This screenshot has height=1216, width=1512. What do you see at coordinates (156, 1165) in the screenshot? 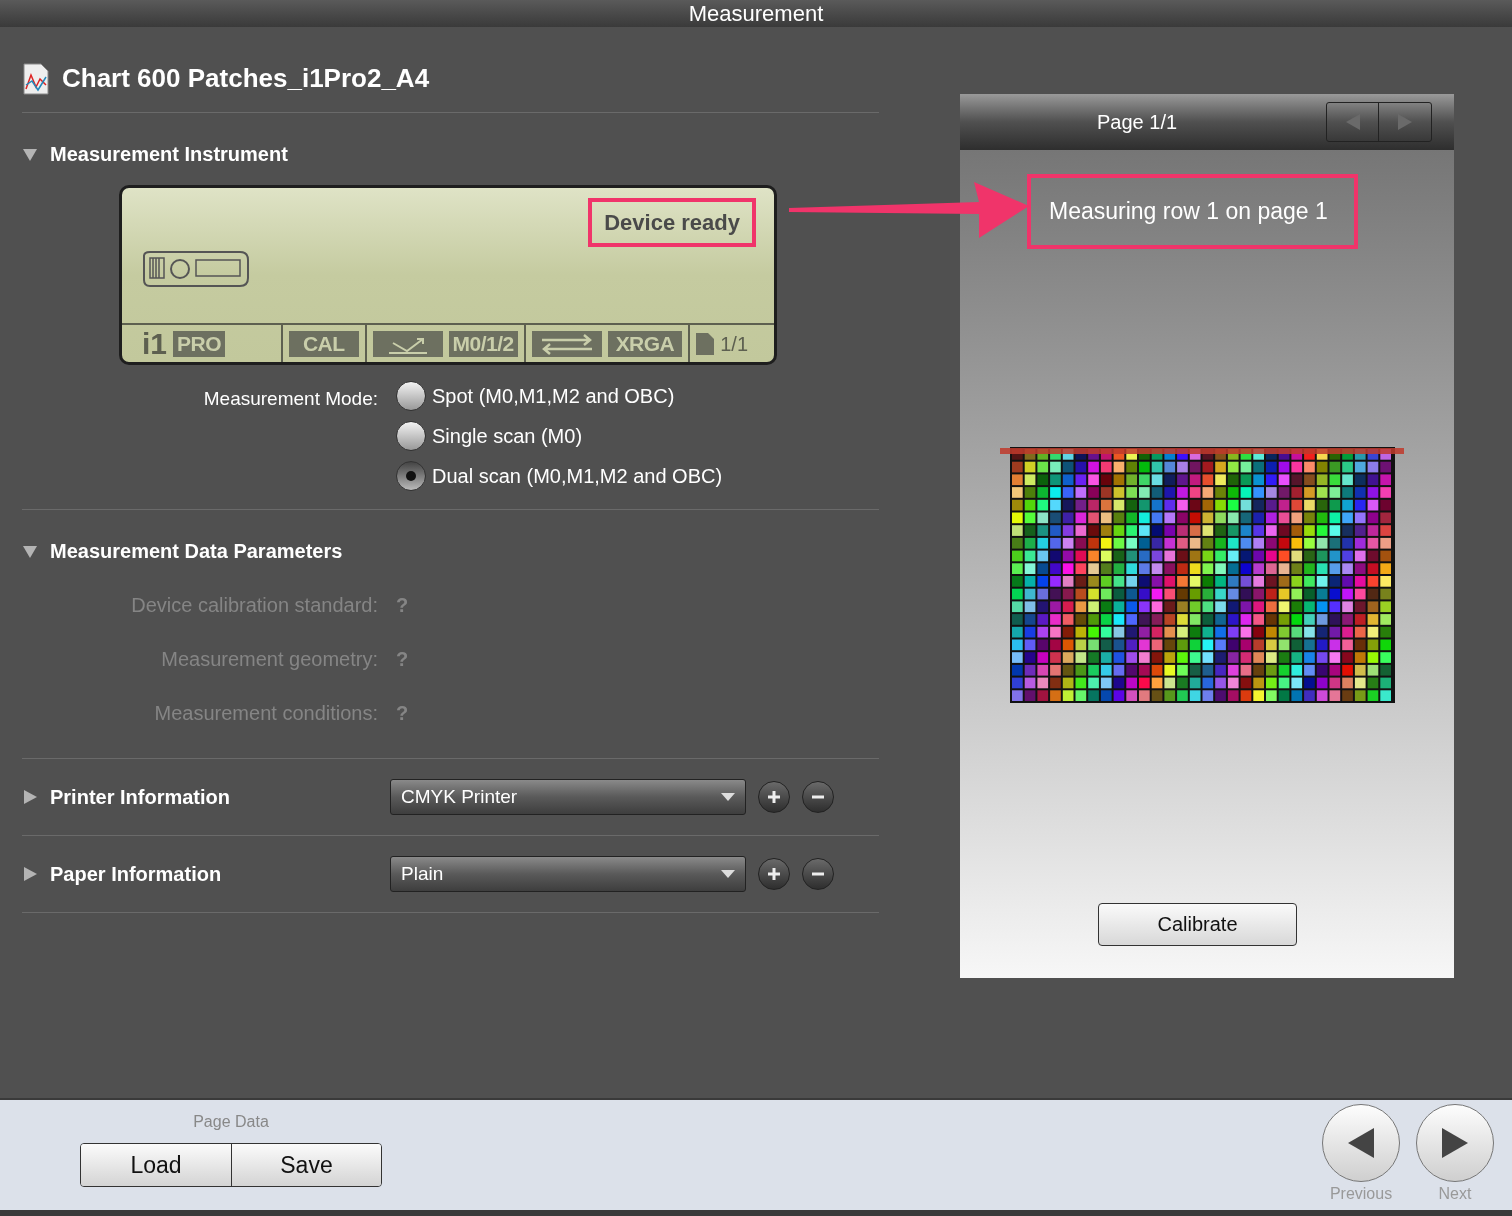
I see `load-button: Load` at bounding box center [156, 1165].